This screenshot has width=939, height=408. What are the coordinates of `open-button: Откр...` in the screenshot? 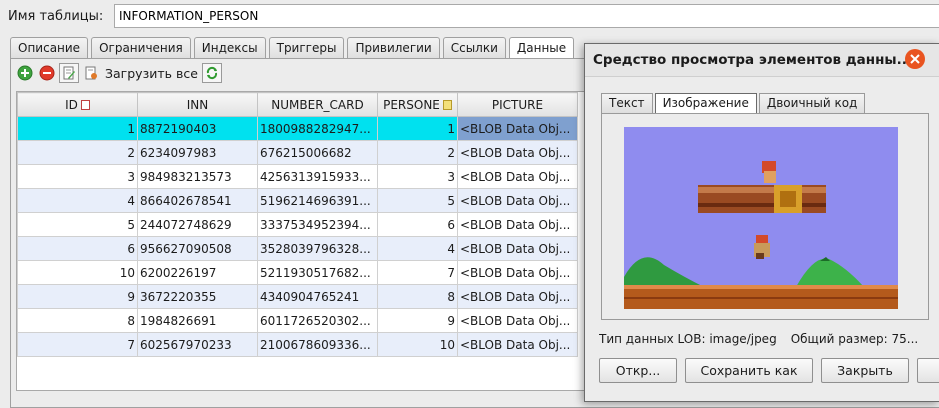 It's located at (638, 370).